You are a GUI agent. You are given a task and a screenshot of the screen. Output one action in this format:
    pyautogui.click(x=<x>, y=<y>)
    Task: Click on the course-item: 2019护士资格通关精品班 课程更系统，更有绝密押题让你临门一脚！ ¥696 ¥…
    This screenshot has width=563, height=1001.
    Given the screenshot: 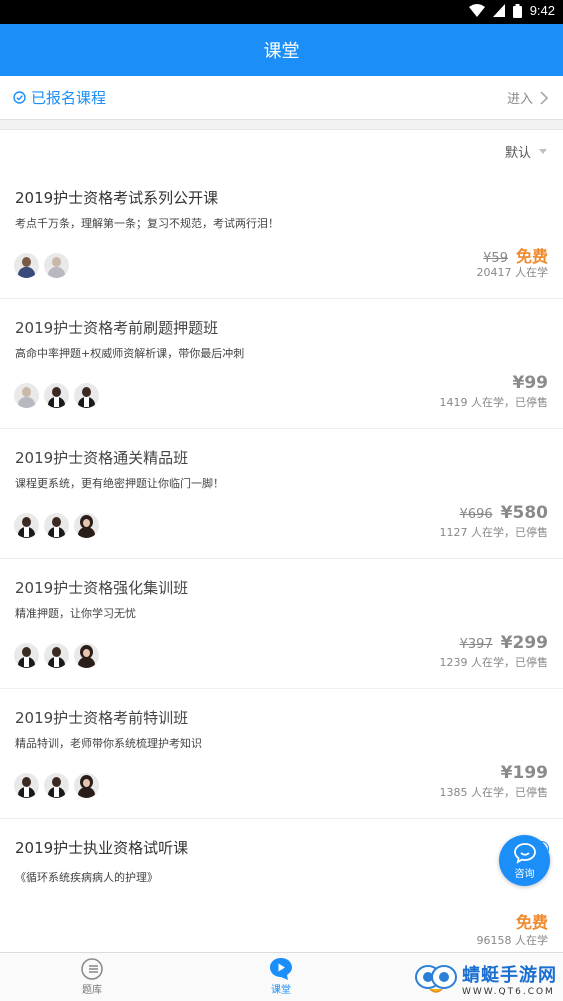 What is the action you would take?
    pyautogui.click(x=281, y=494)
    